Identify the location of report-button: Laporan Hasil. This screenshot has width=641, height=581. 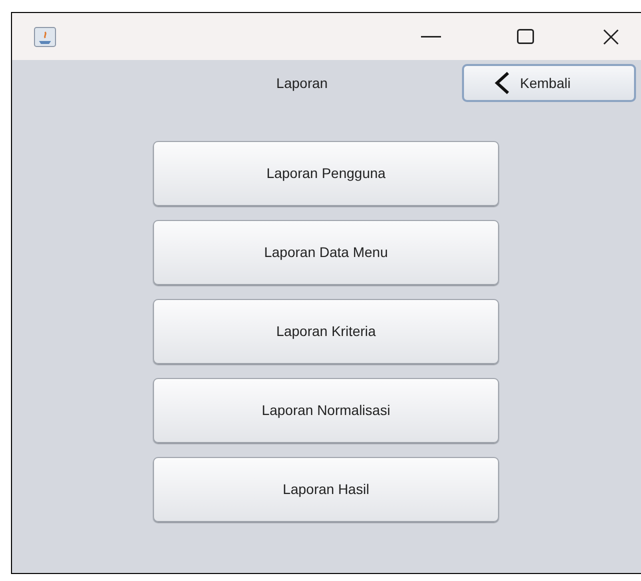
(326, 489).